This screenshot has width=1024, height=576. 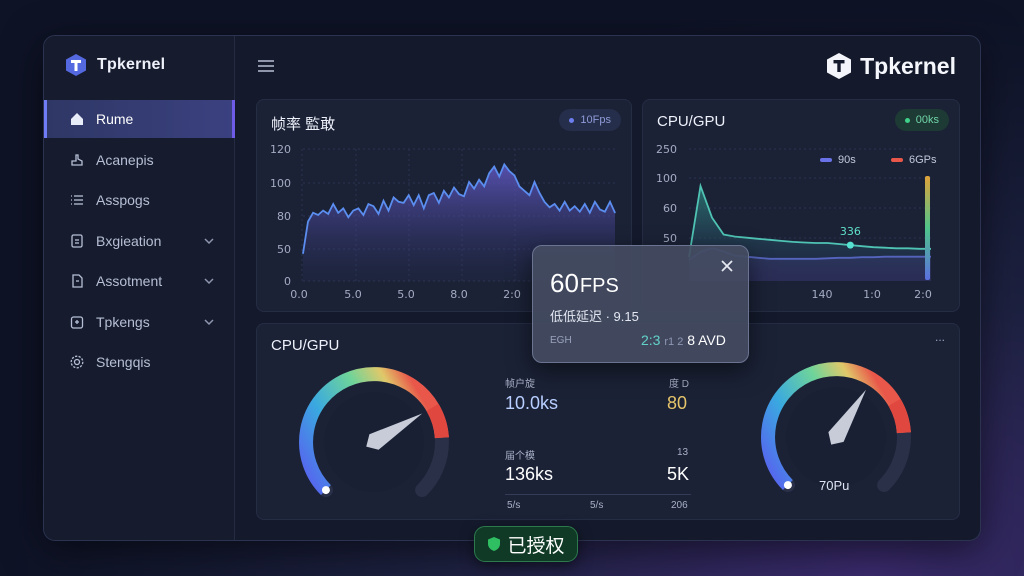 What do you see at coordinates (77, 362) in the screenshot?
I see `gear-icon` at bounding box center [77, 362].